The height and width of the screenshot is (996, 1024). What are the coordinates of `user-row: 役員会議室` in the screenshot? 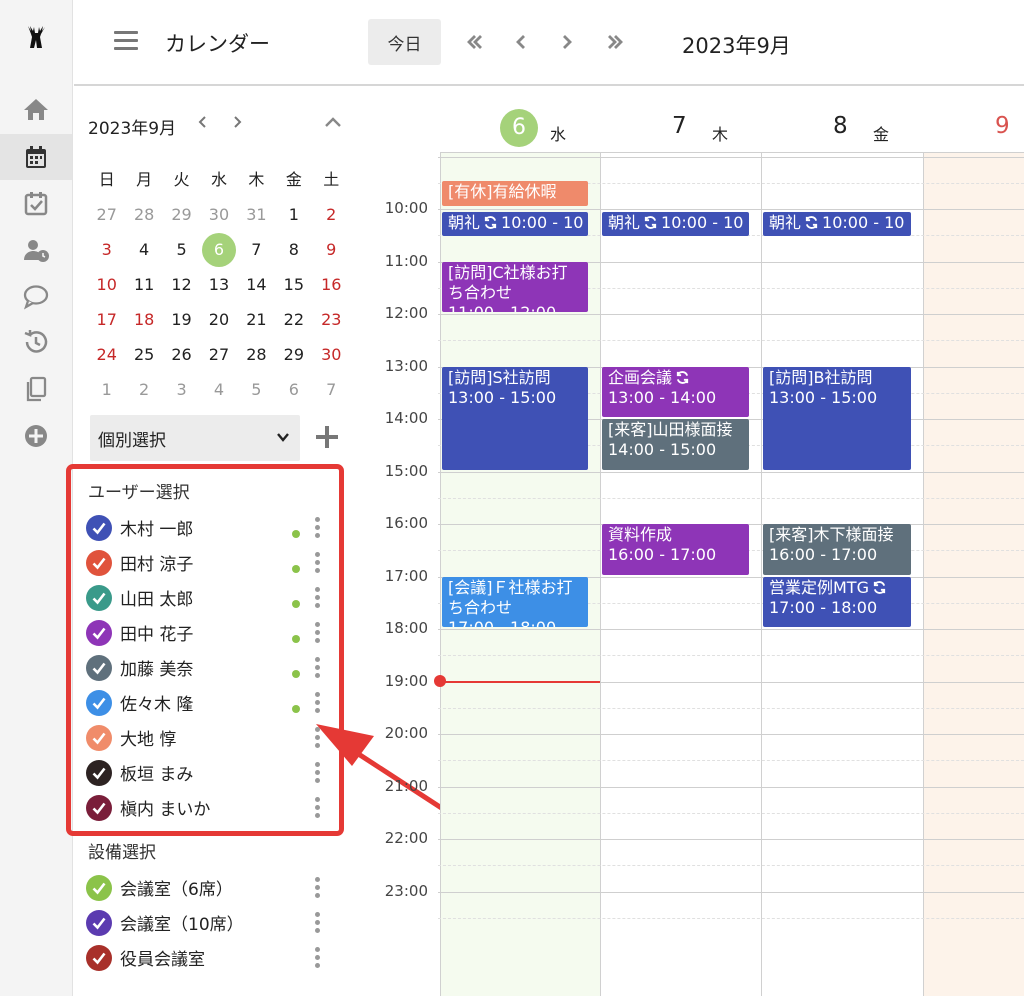 It's located at (211, 957).